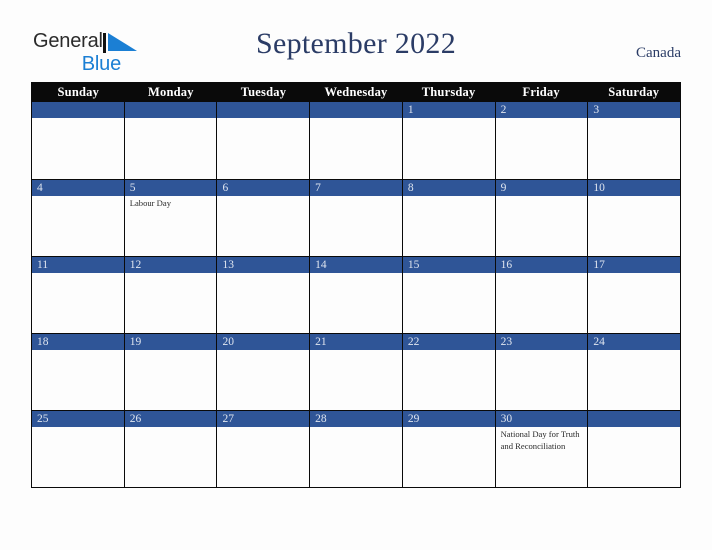 The image size is (712, 550). Describe the element at coordinates (78, 217) in the screenshot. I see `calendar-day-cell: 4` at that location.